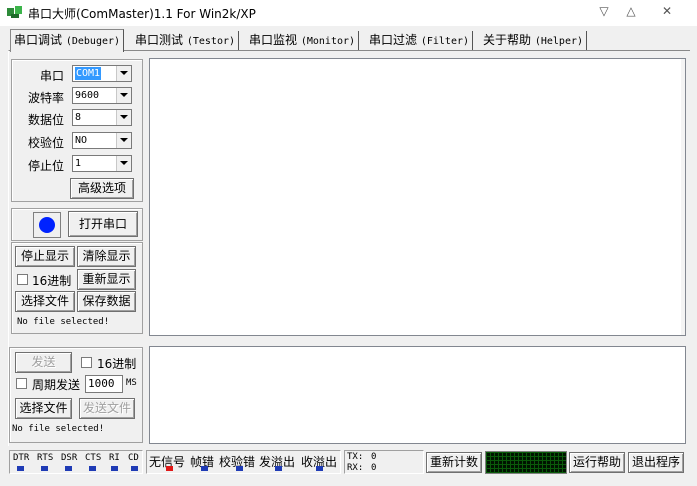 This screenshot has height=486, width=697. I want to click on tab-label-en: (Helper), so click(559, 41).